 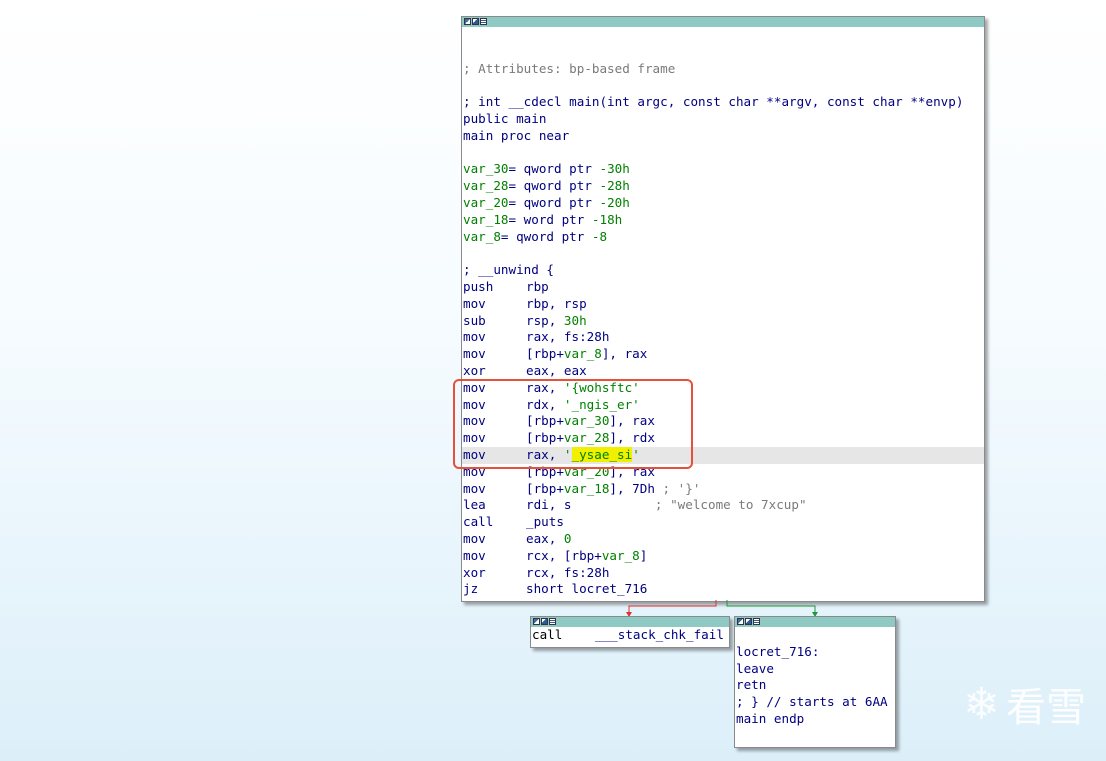 What do you see at coordinates (815, 685) in the screenshot?
I see `code-line: retn` at bounding box center [815, 685].